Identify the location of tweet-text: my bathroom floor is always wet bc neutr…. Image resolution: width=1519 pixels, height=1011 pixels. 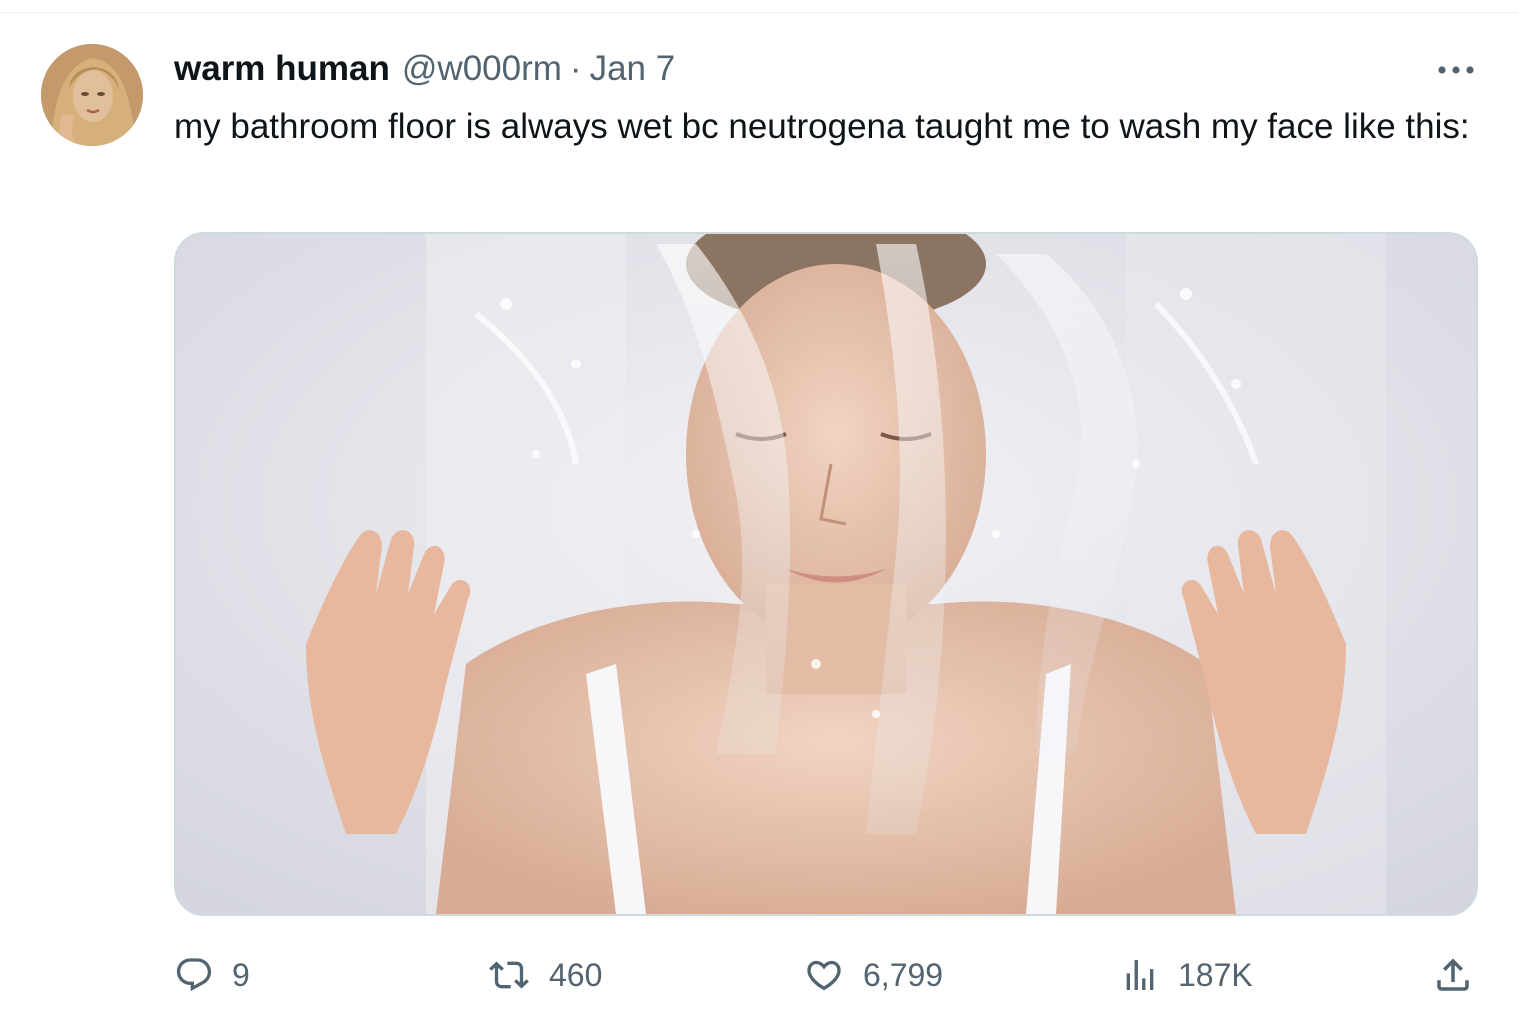
(822, 126).